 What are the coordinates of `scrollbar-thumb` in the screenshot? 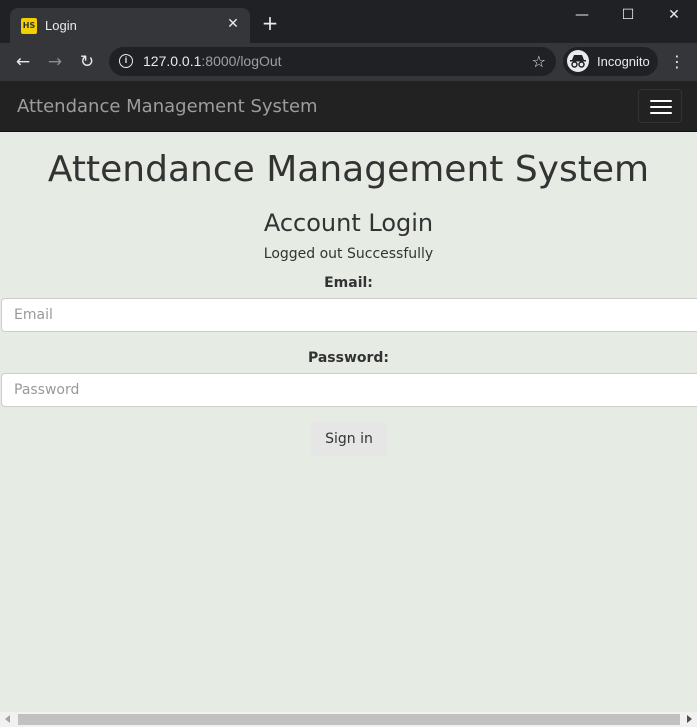 It's located at (349, 719).